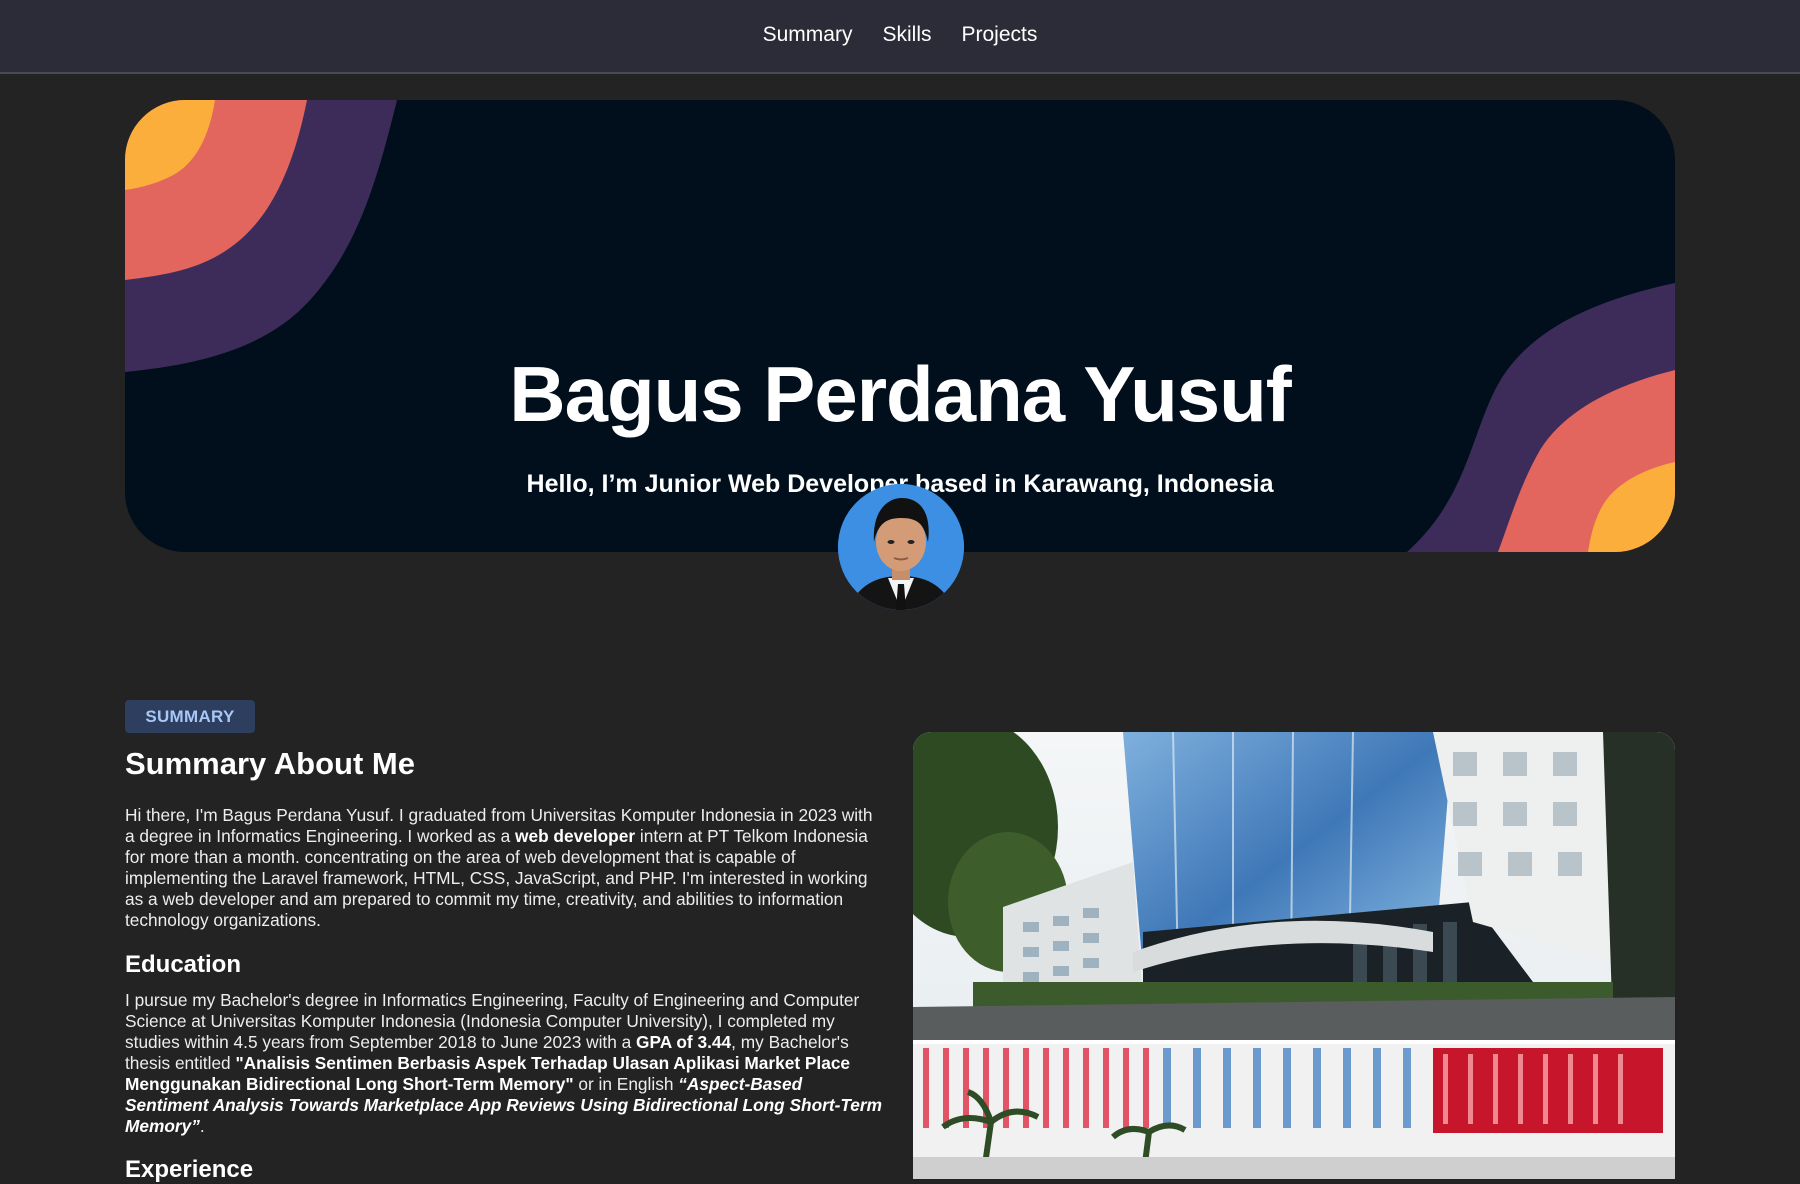  What do you see at coordinates (900, 394) in the screenshot?
I see `hero-name: Bagus Perdana Yusuf` at bounding box center [900, 394].